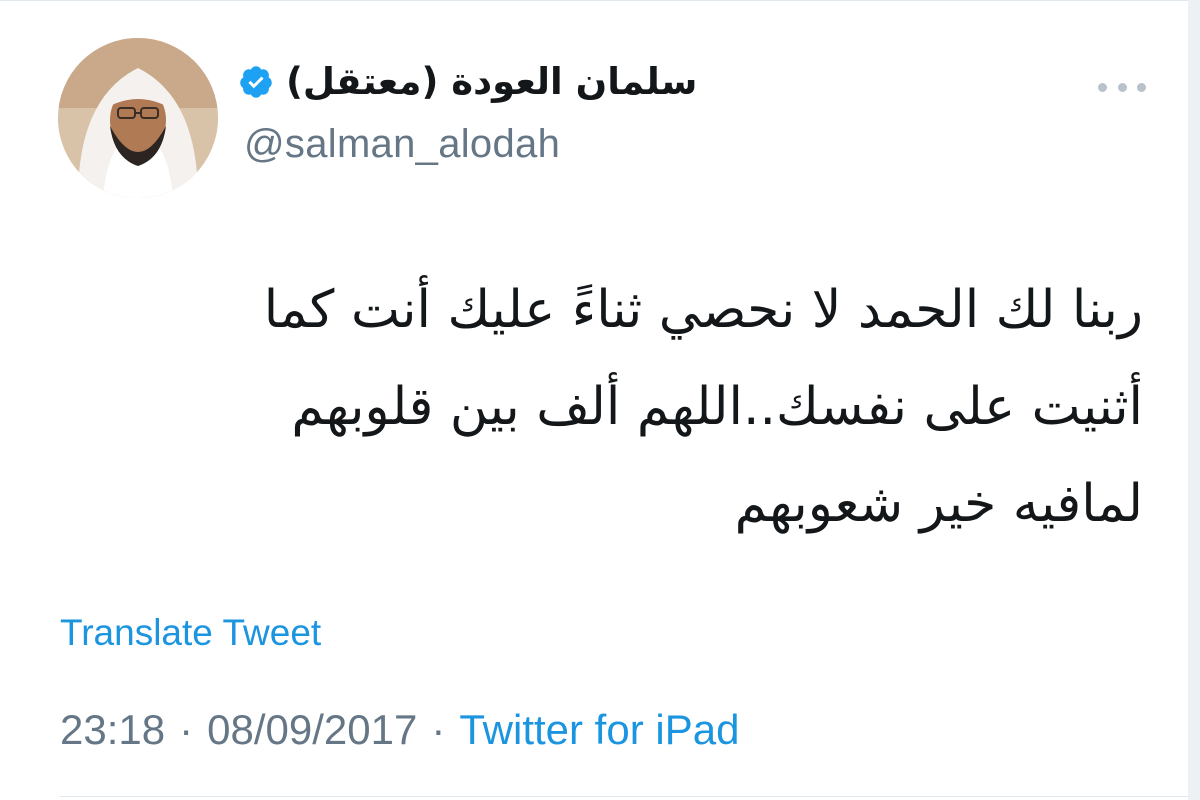 This screenshot has height=800, width=1200. I want to click on tweet-time: 23:18, so click(112, 729).